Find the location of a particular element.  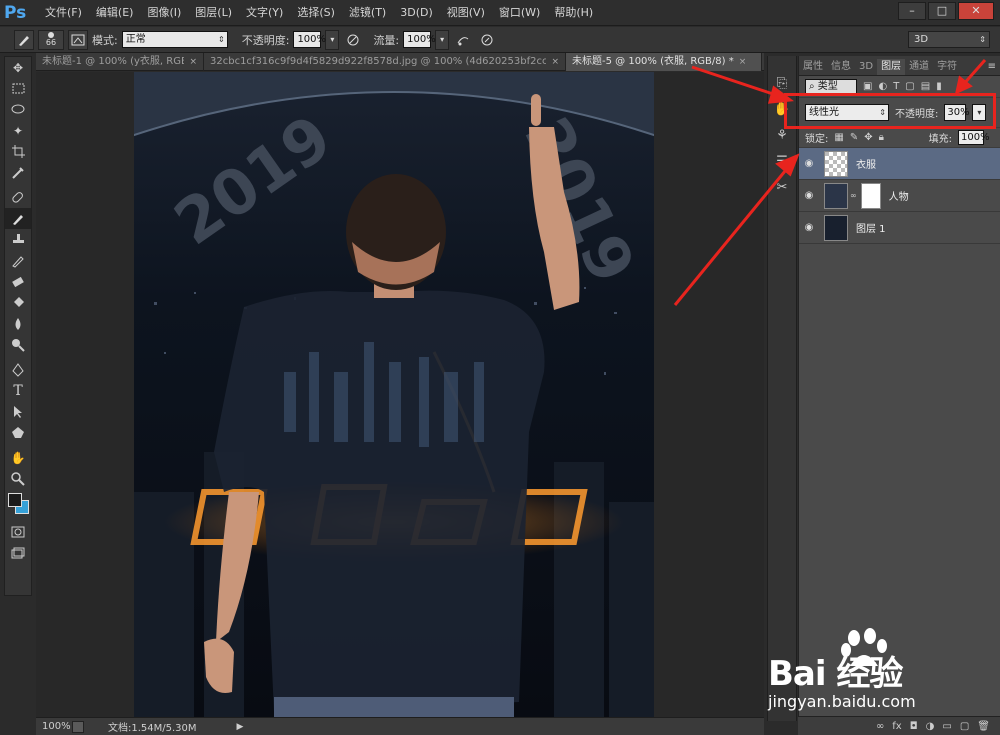

baidu-watermark: Bai 经验 jingyan.baidu.com is located at coordinates (881, 673).